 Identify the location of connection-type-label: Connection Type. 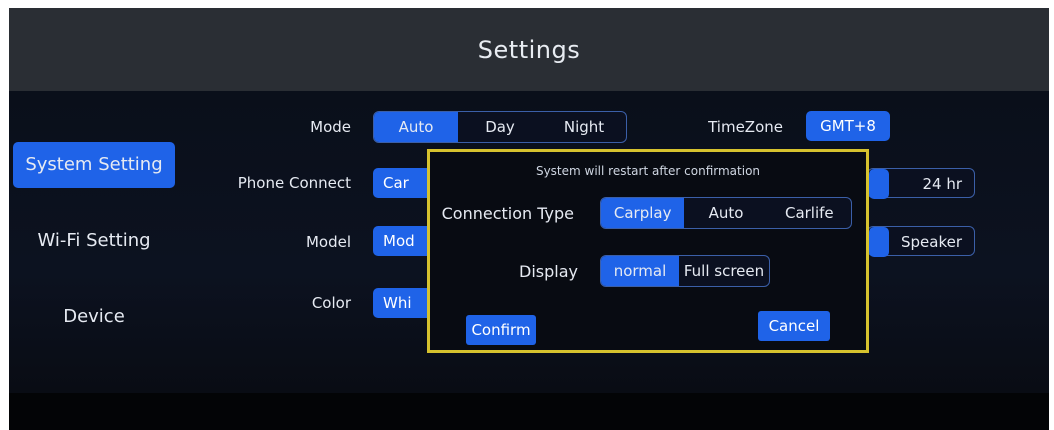
(507, 213).